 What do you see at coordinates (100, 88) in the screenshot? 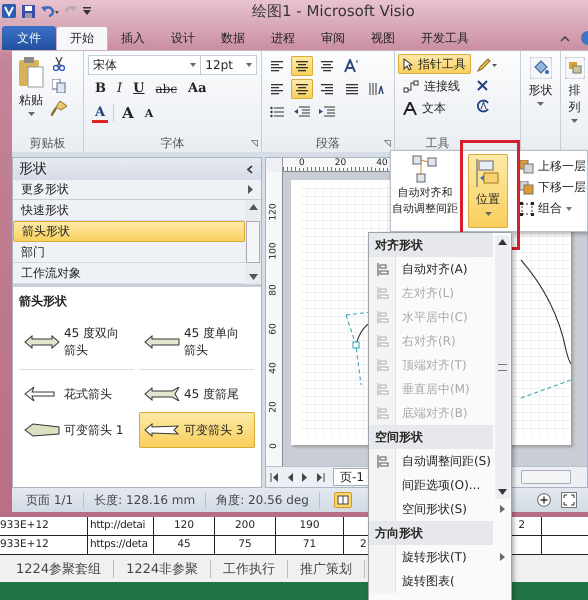
I see `bold-button: B` at bounding box center [100, 88].